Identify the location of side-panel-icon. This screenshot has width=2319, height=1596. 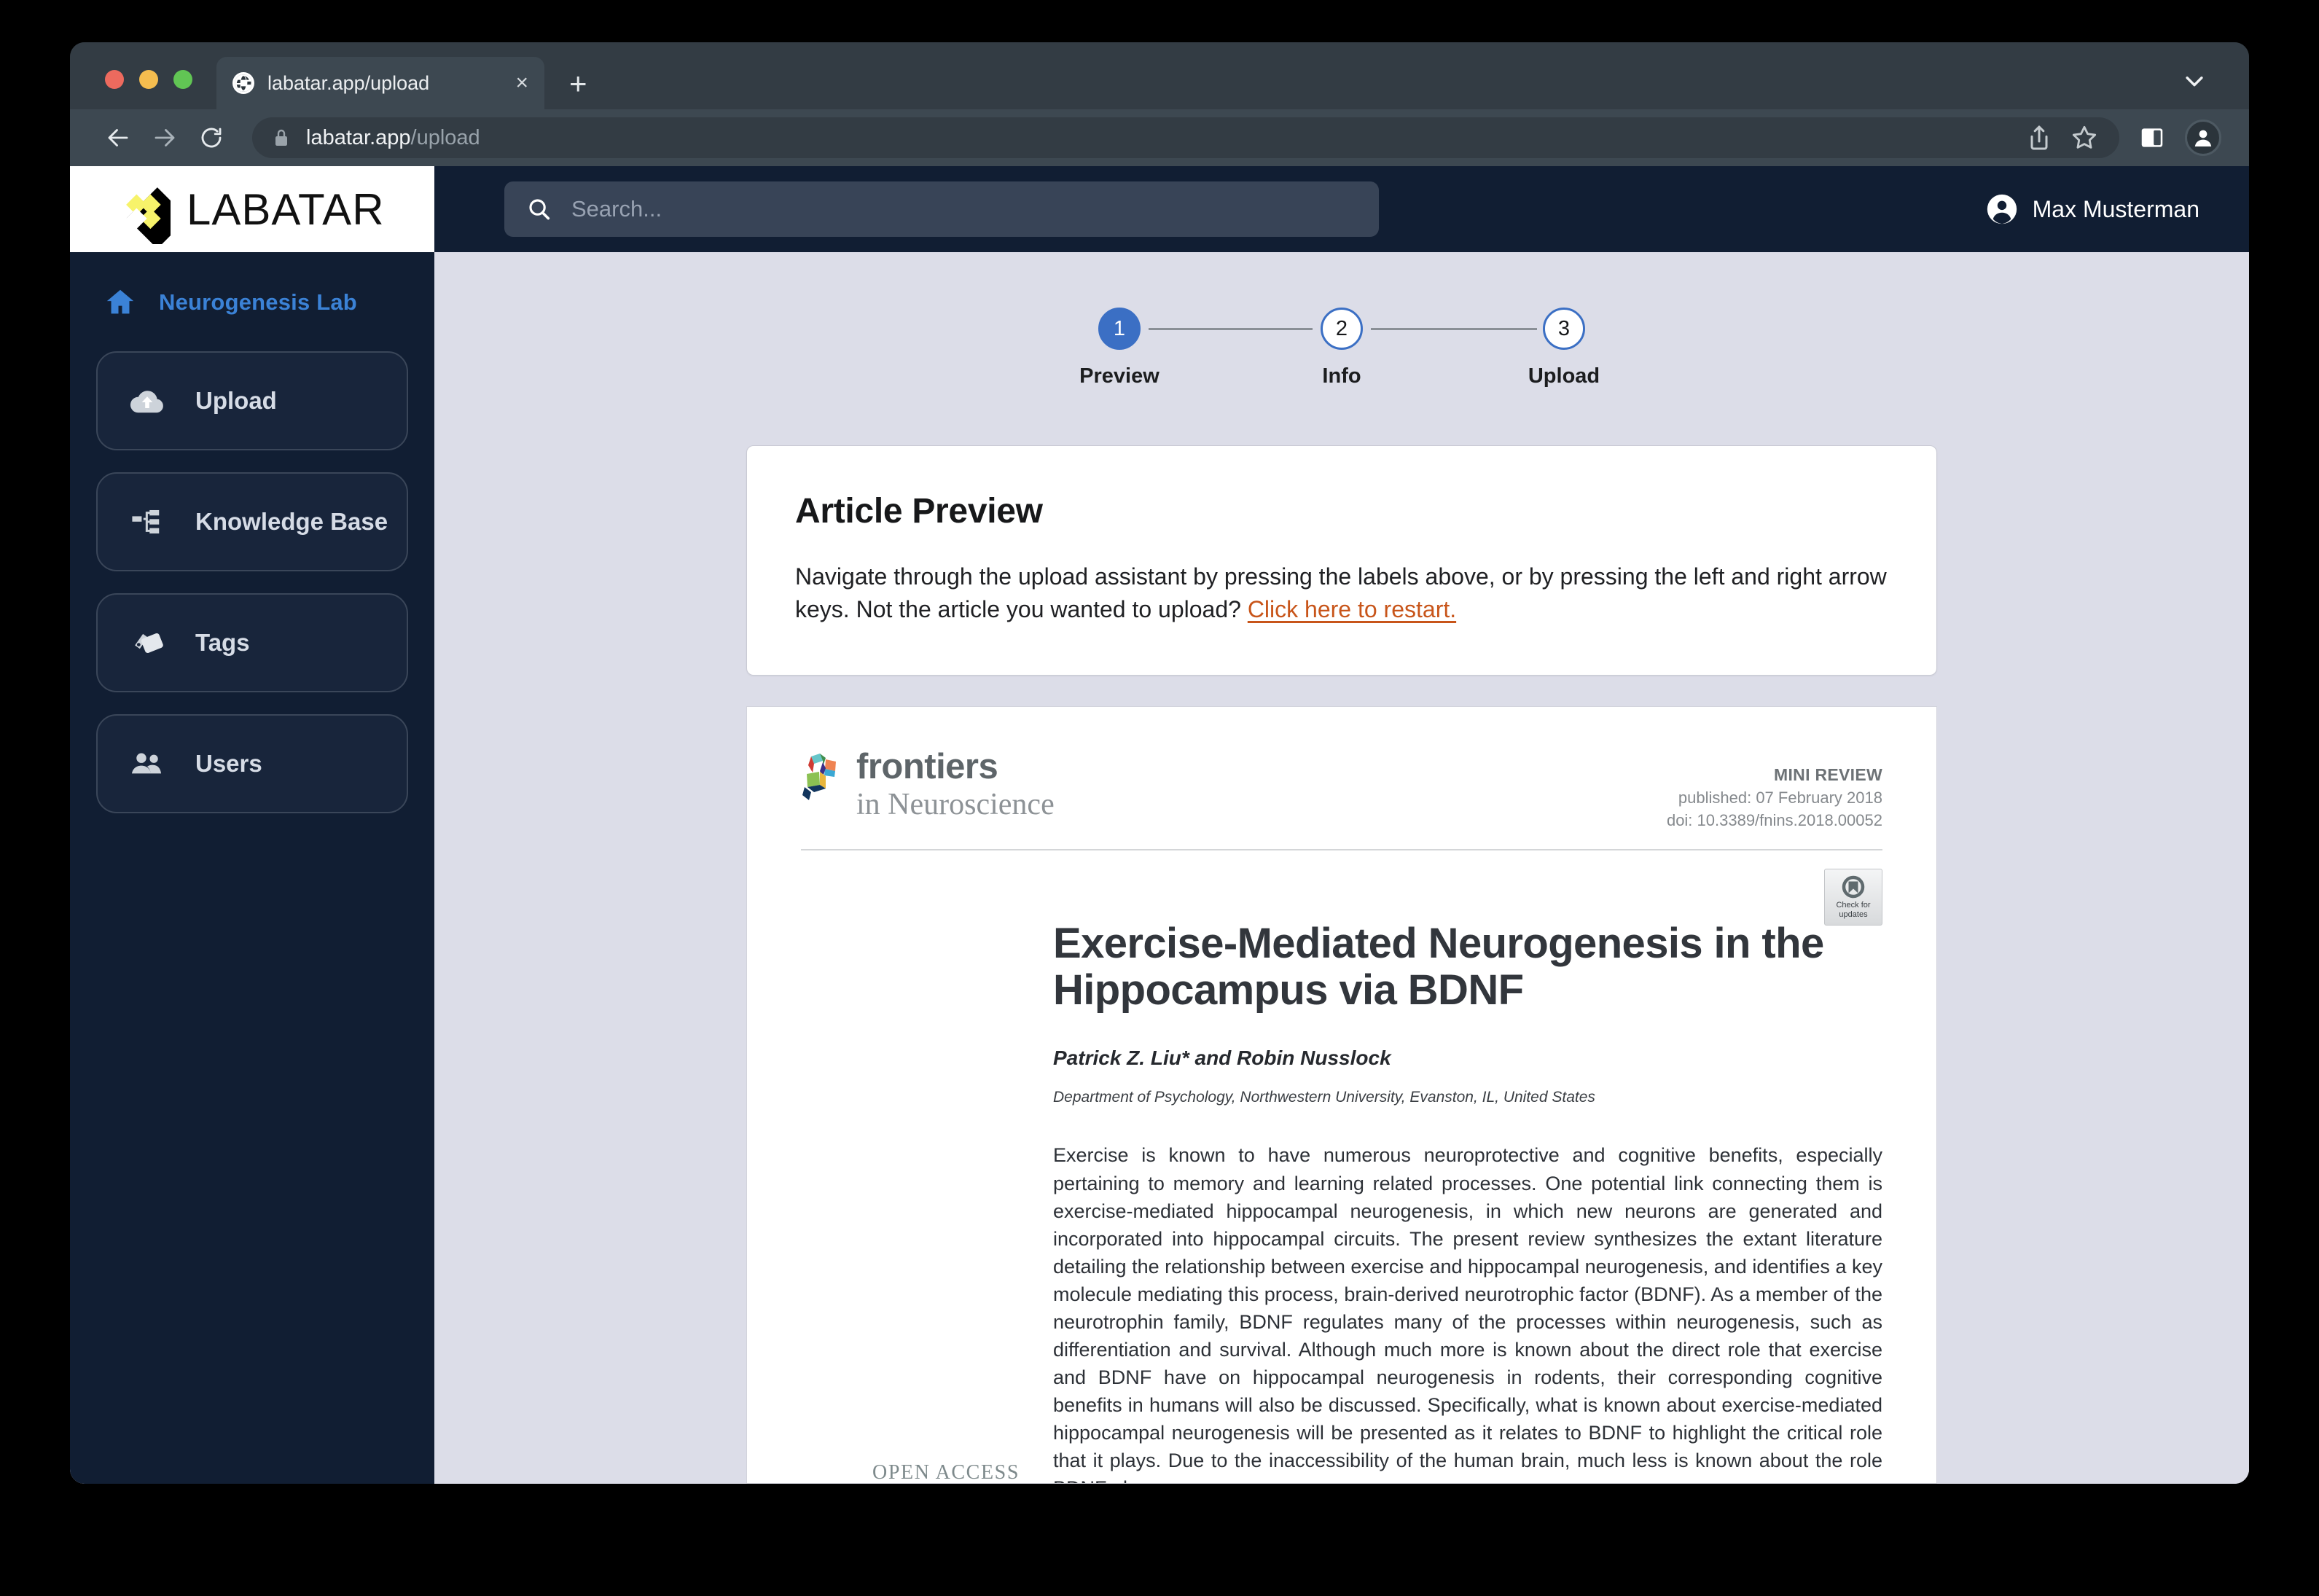
(2152, 138).